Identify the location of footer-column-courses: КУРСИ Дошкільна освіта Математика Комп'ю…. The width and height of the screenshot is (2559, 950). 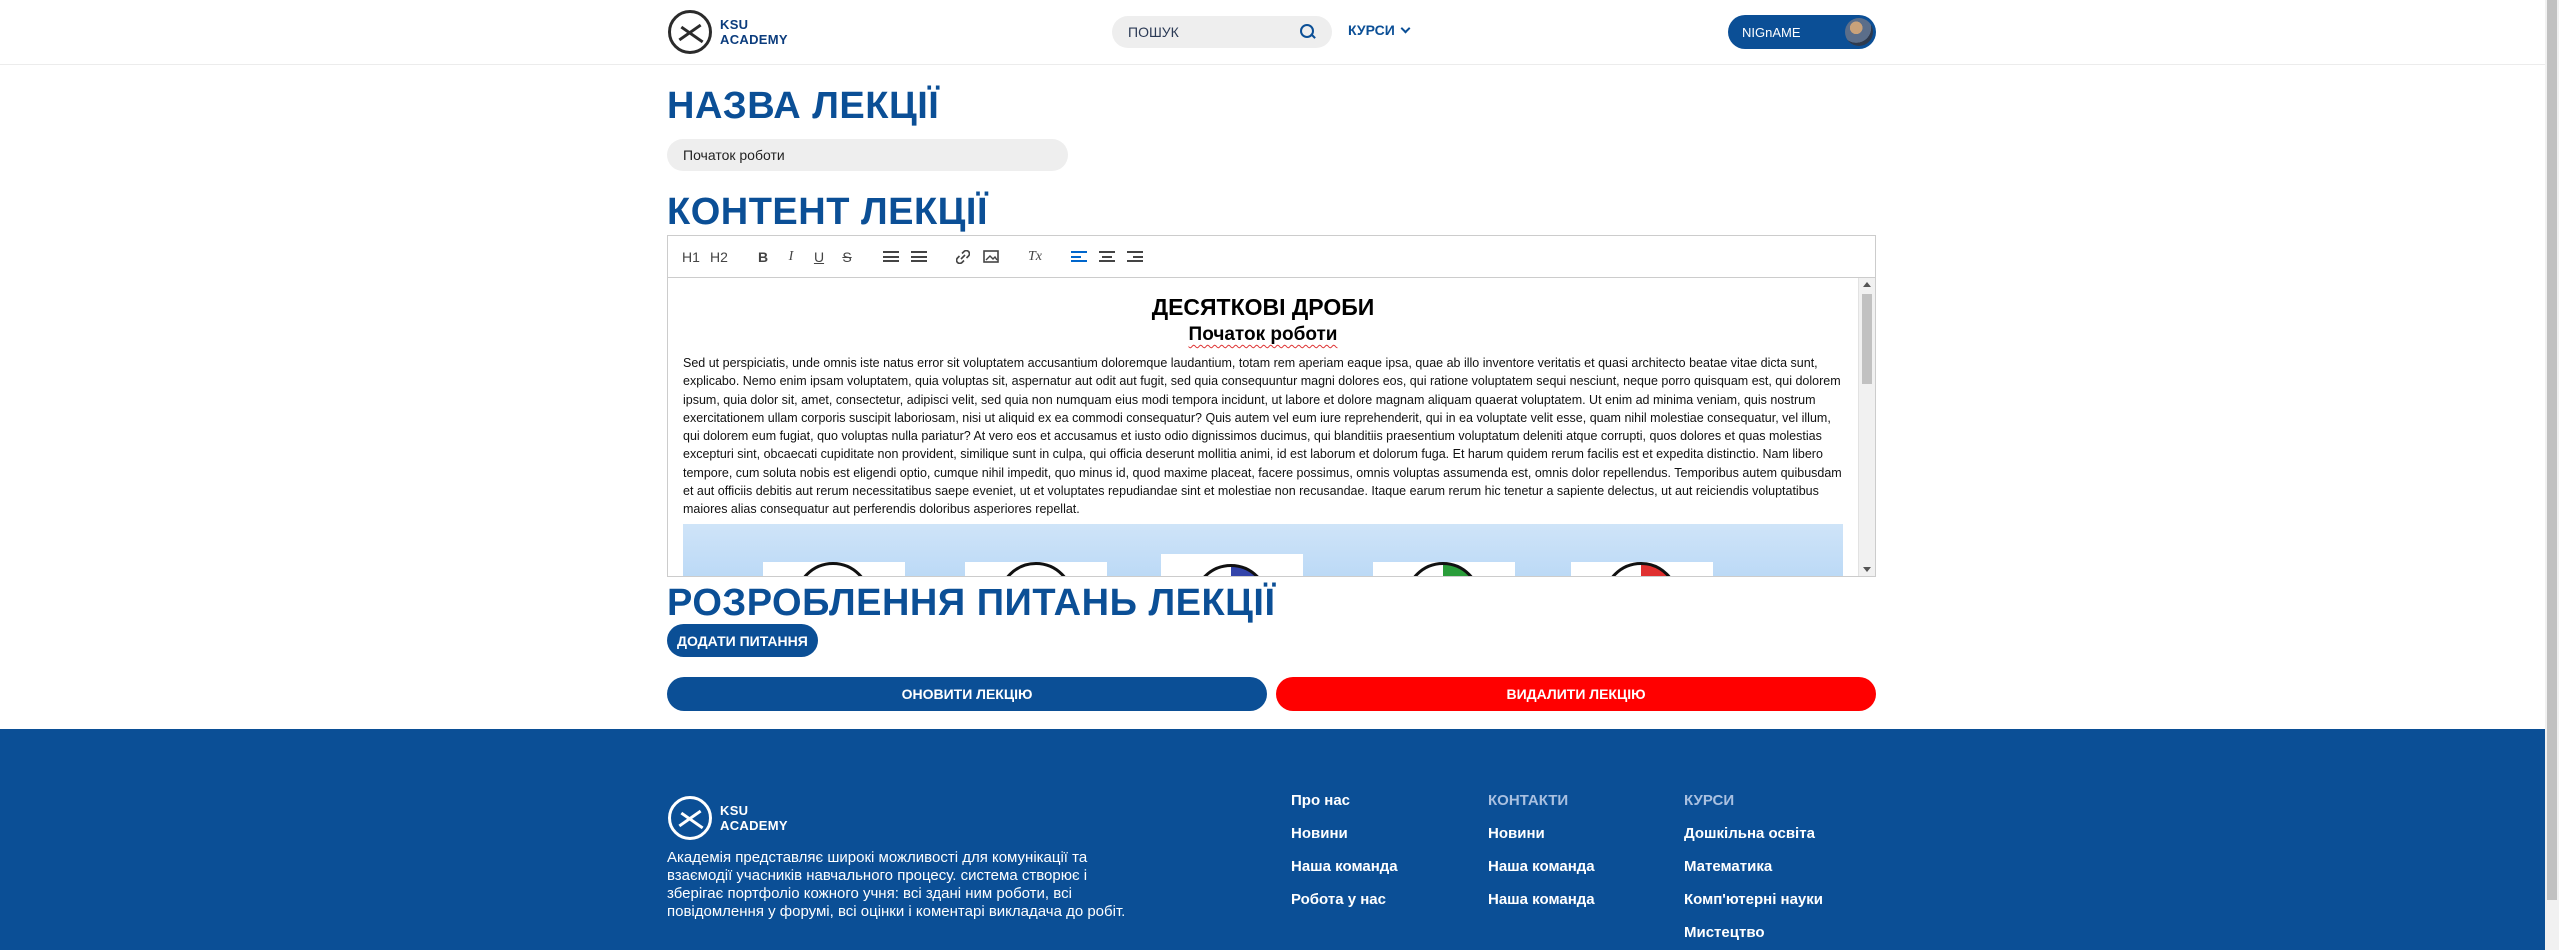
(1753, 867).